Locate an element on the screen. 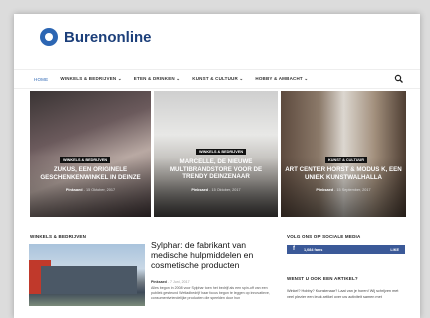  facebook-like-button: LIKE is located at coordinates (394, 250).